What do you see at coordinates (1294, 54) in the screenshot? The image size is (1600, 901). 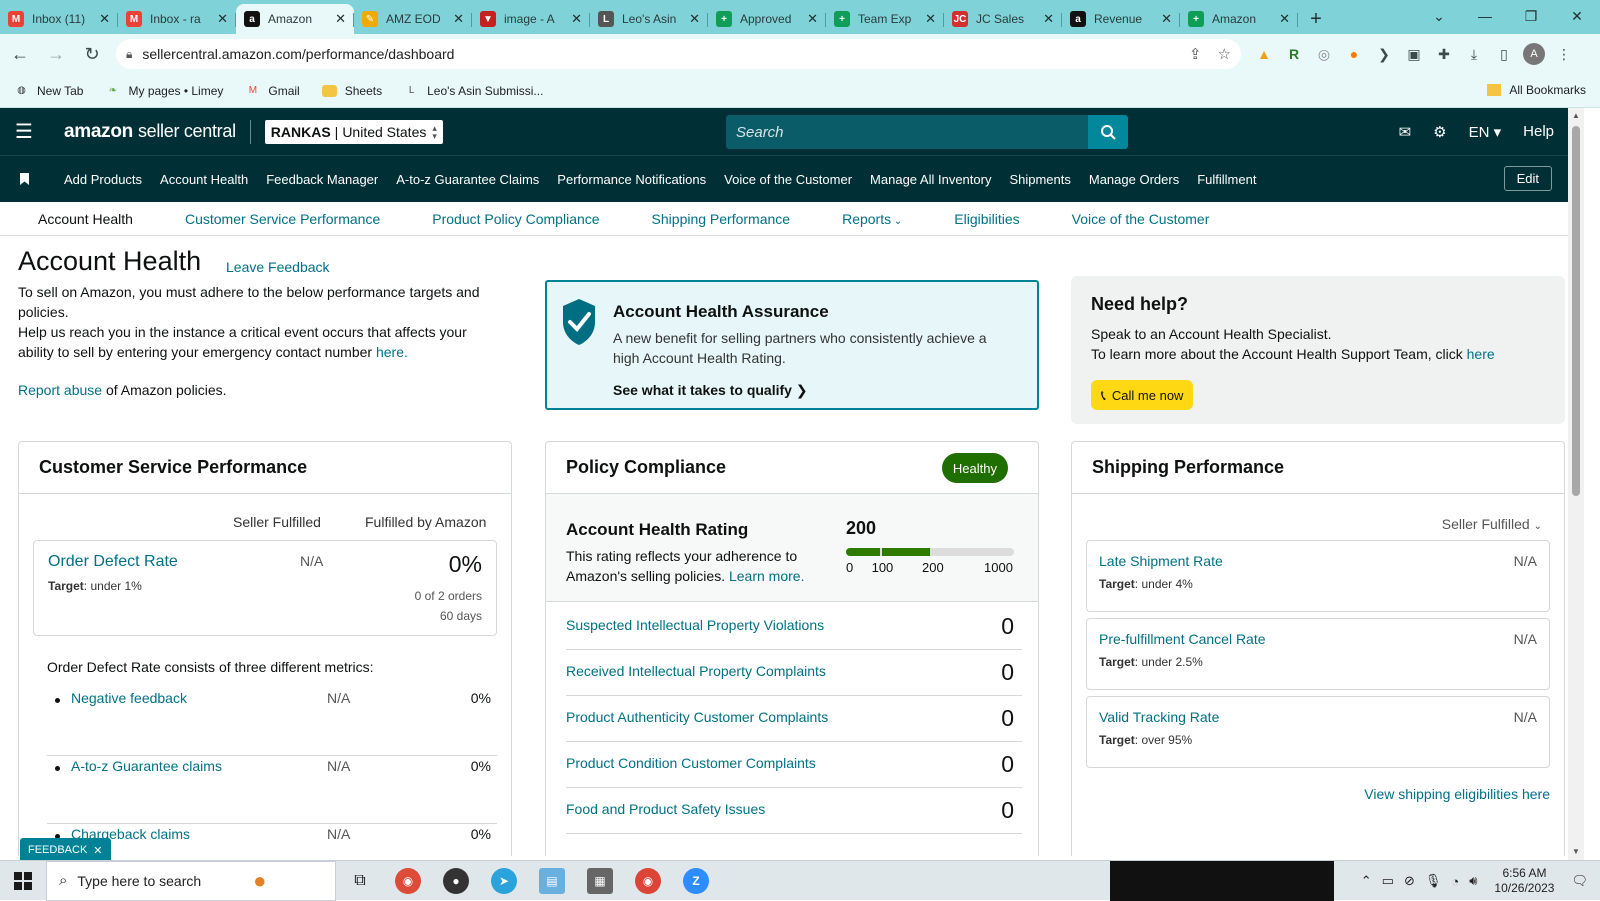 I see `extension-icon: R` at bounding box center [1294, 54].